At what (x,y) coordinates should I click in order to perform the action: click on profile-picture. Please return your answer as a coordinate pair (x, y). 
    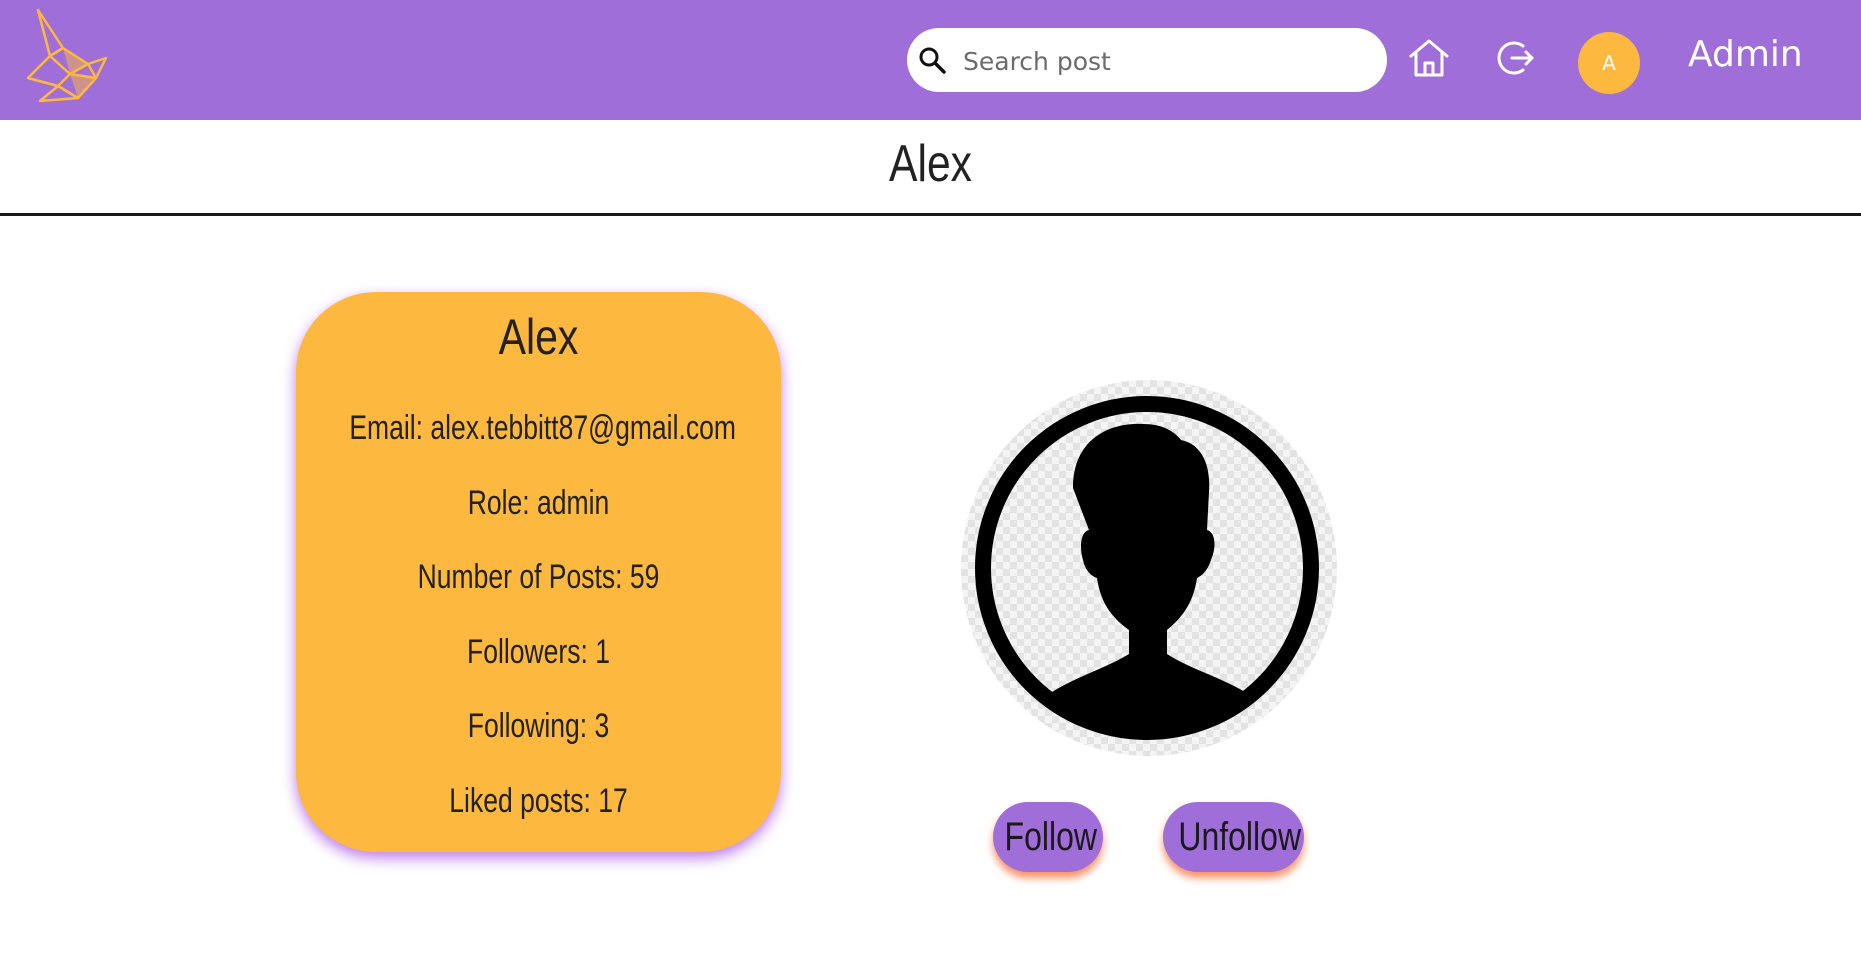
    Looking at the image, I should click on (1149, 568).